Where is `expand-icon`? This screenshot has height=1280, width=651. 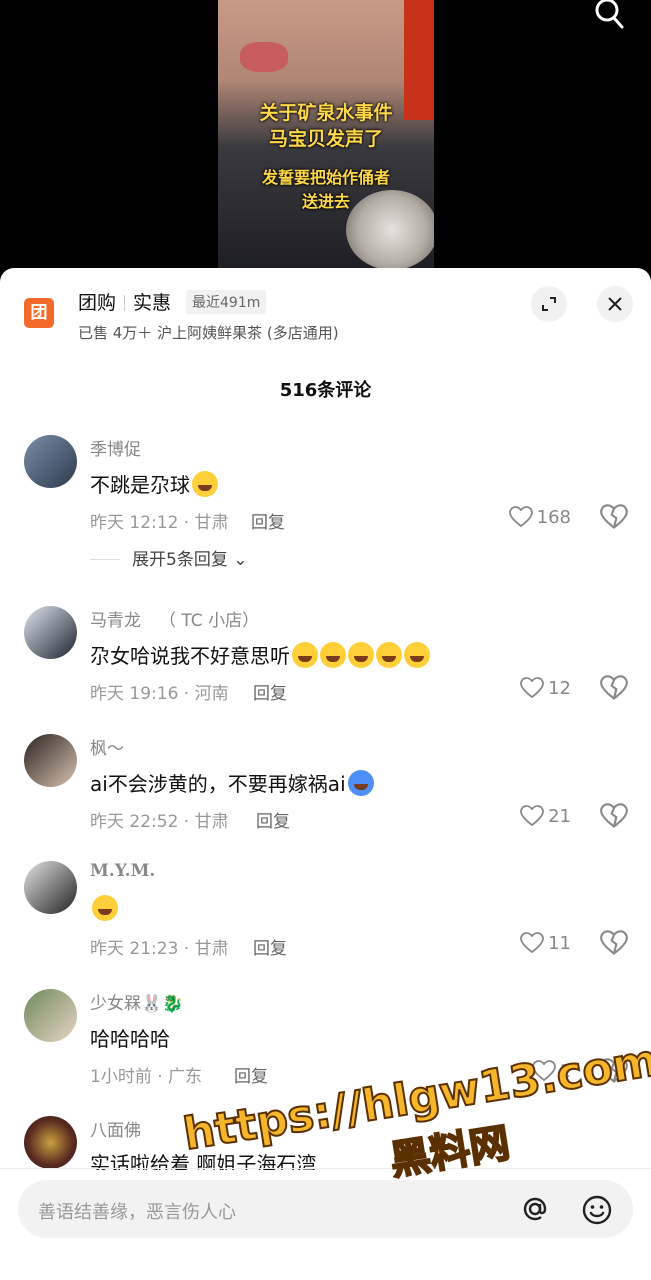
expand-icon is located at coordinates (549, 304).